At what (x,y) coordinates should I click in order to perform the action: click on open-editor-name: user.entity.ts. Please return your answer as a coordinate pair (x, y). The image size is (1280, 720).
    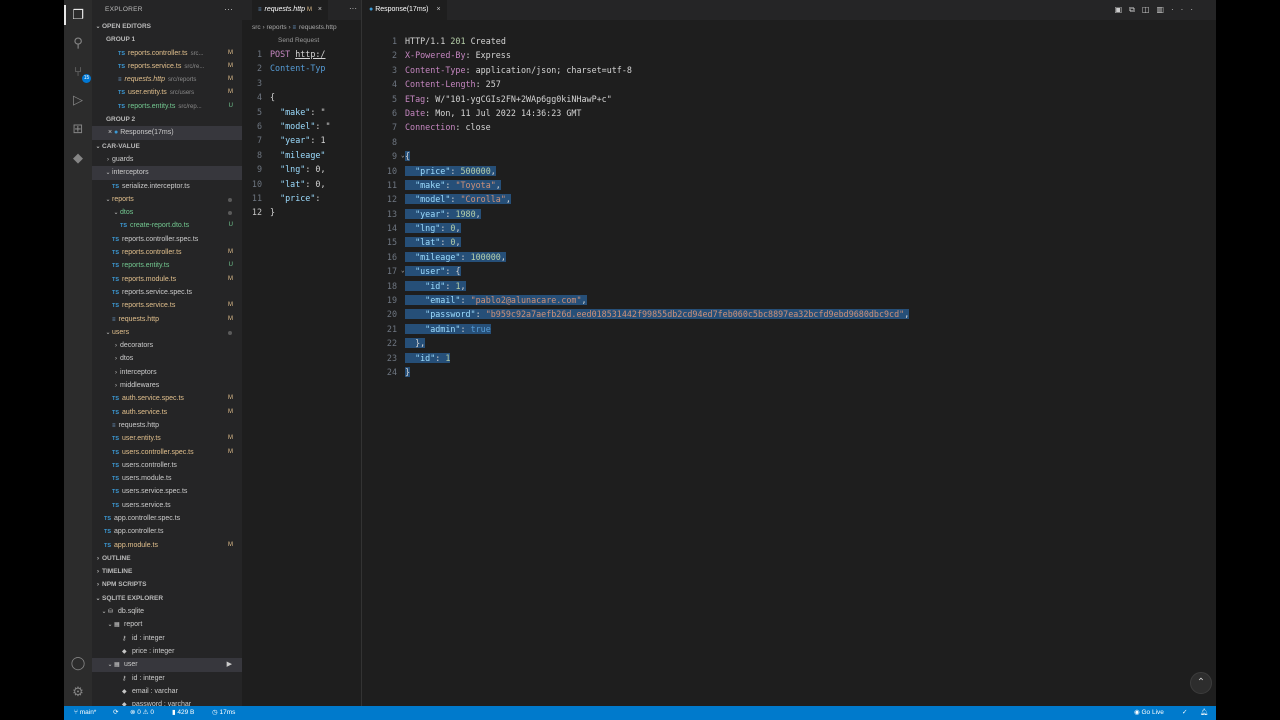
    Looking at the image, I should click on (147, 93).